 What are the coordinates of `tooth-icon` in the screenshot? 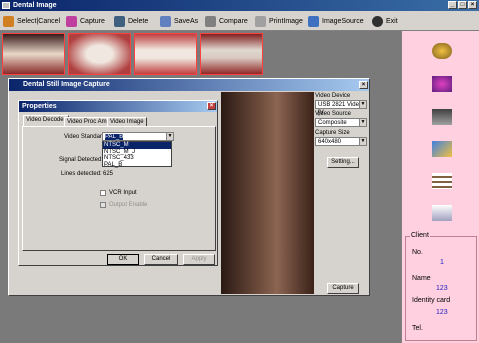 It's located at (442, 84).